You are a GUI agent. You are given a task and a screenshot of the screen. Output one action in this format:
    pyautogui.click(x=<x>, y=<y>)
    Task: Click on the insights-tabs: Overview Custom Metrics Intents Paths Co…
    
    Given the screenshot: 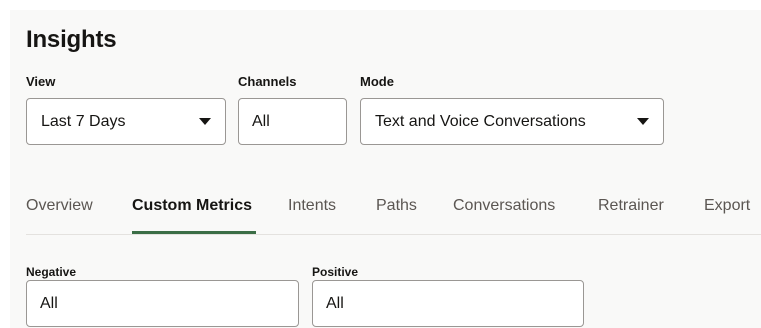 What is the action you would take?
    pyautogui.click(x=393, y=210)
    